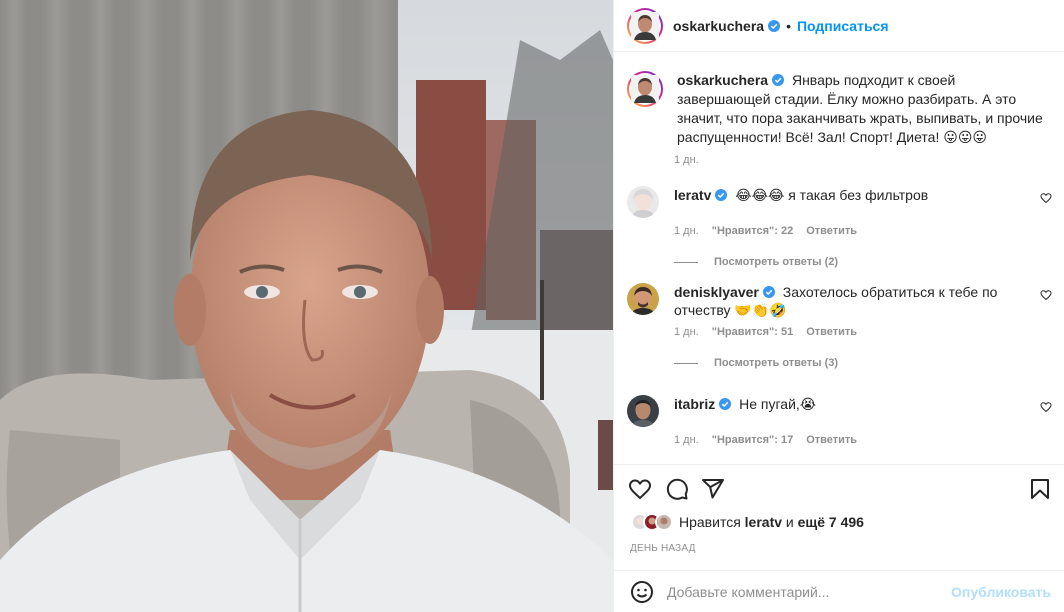  I want to click on likes-count: ещё 7 496, so click(831, 522).